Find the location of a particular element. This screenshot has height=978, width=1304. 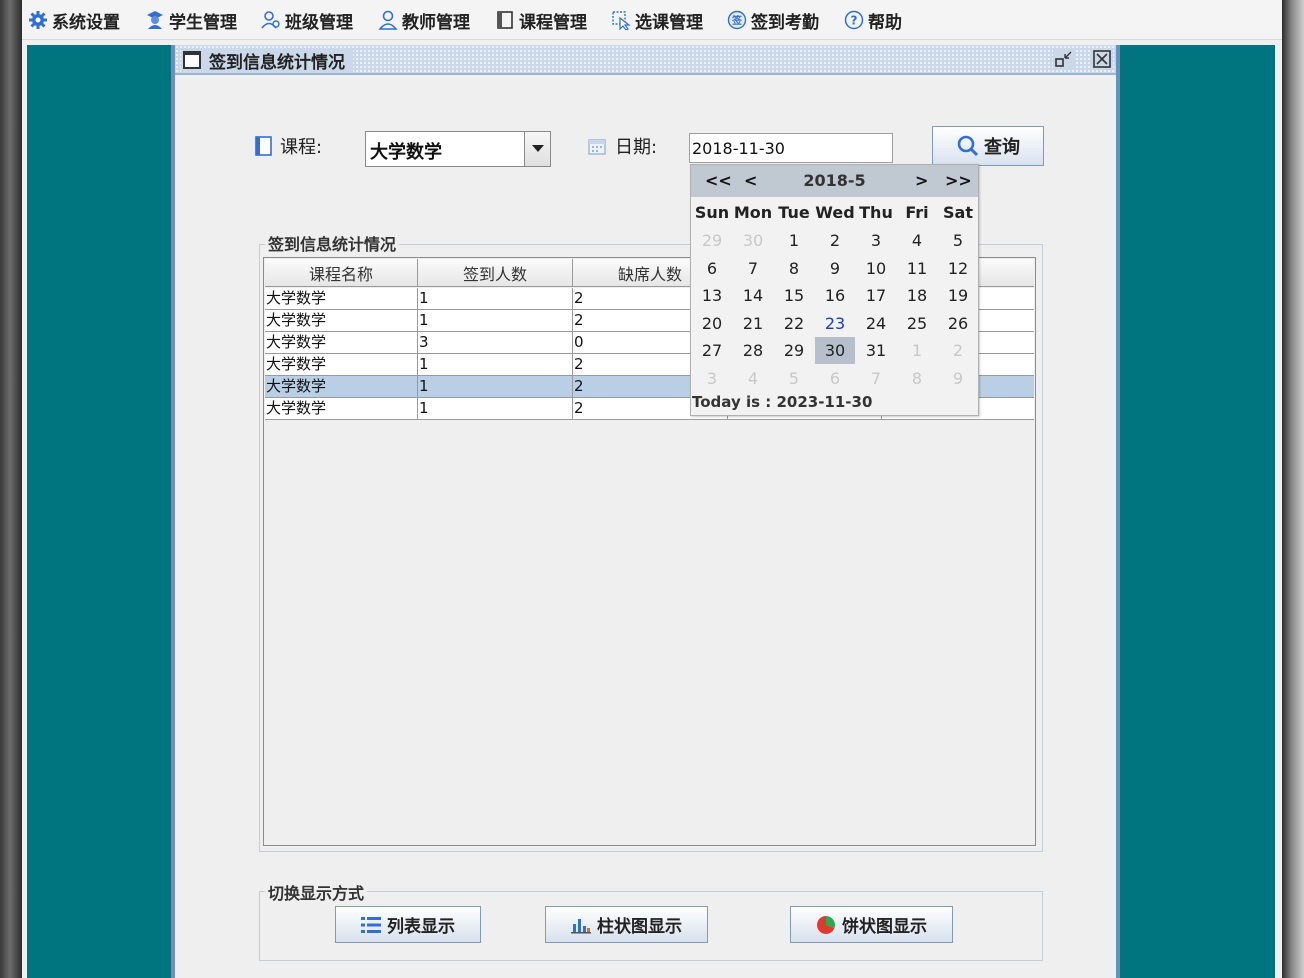

menu-student-management: 学生管理 is located at coordinates (191, 20).